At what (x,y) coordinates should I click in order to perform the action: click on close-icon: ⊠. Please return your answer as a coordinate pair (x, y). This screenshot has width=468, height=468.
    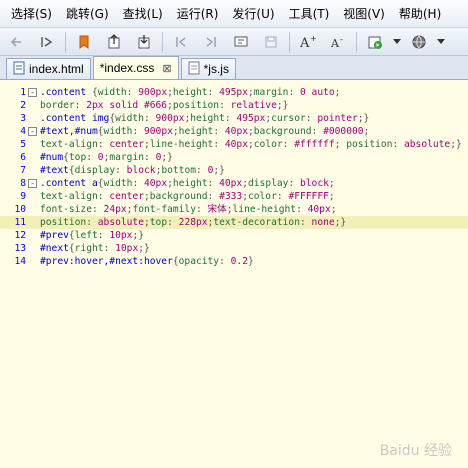
    Looking at the image, I should click on (166, 68).